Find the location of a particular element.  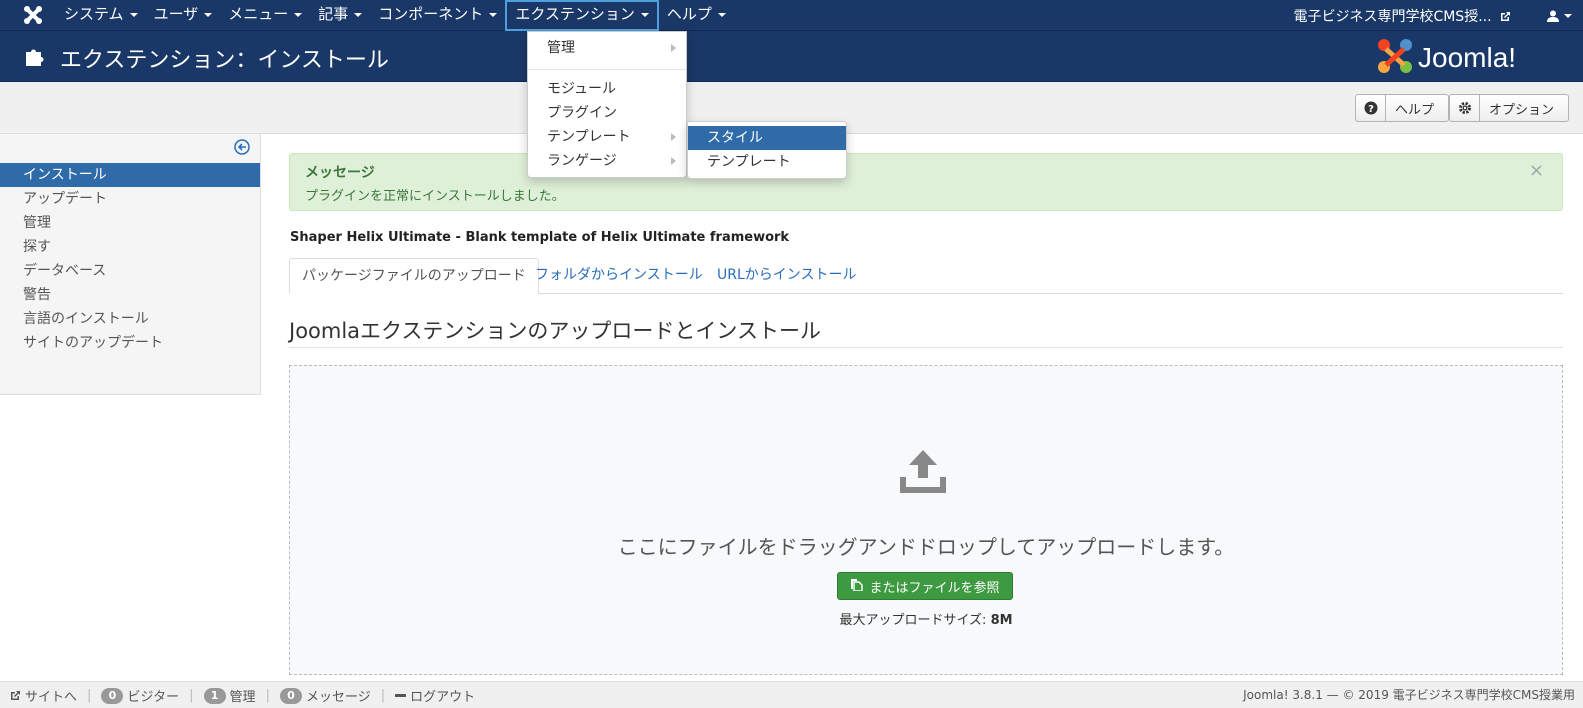

copyright: Joomla! 3.8.1 — © 2019 電子ビジネス専門学校CMS授業用 is located at coordinates (1409, 695).